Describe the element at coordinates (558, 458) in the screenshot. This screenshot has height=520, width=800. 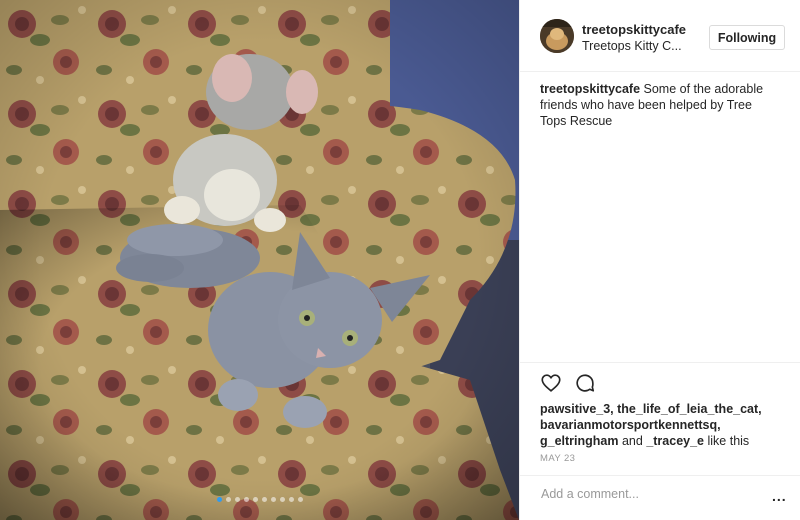
I see `post-date: MAY 23` at that location.